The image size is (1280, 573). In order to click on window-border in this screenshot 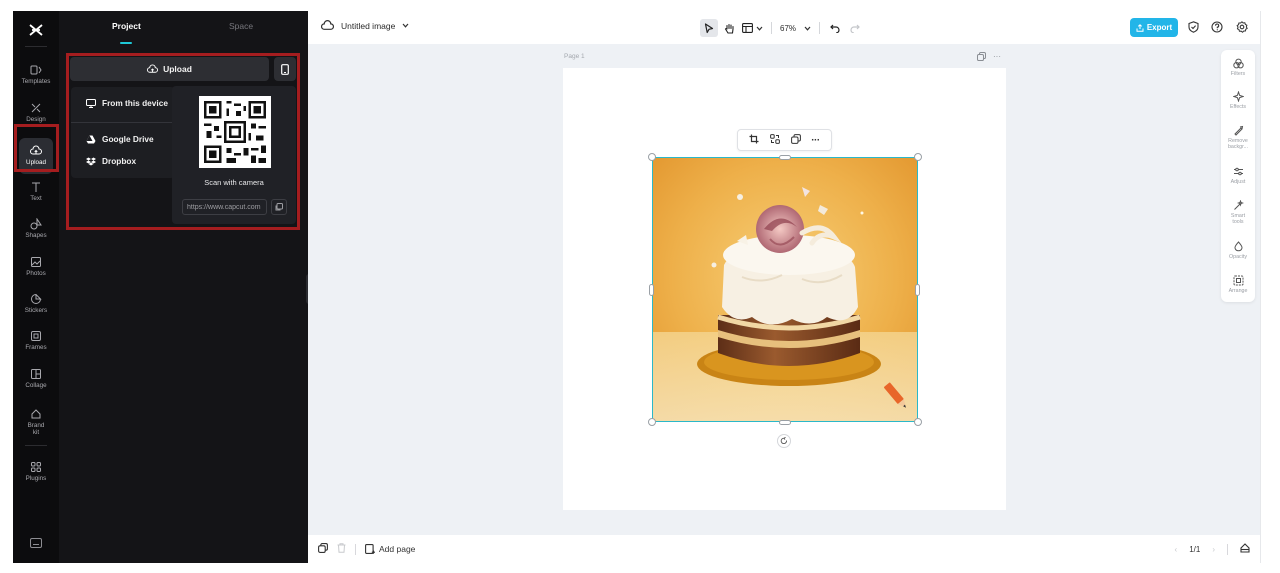, I will do `click(1260, 287)`.